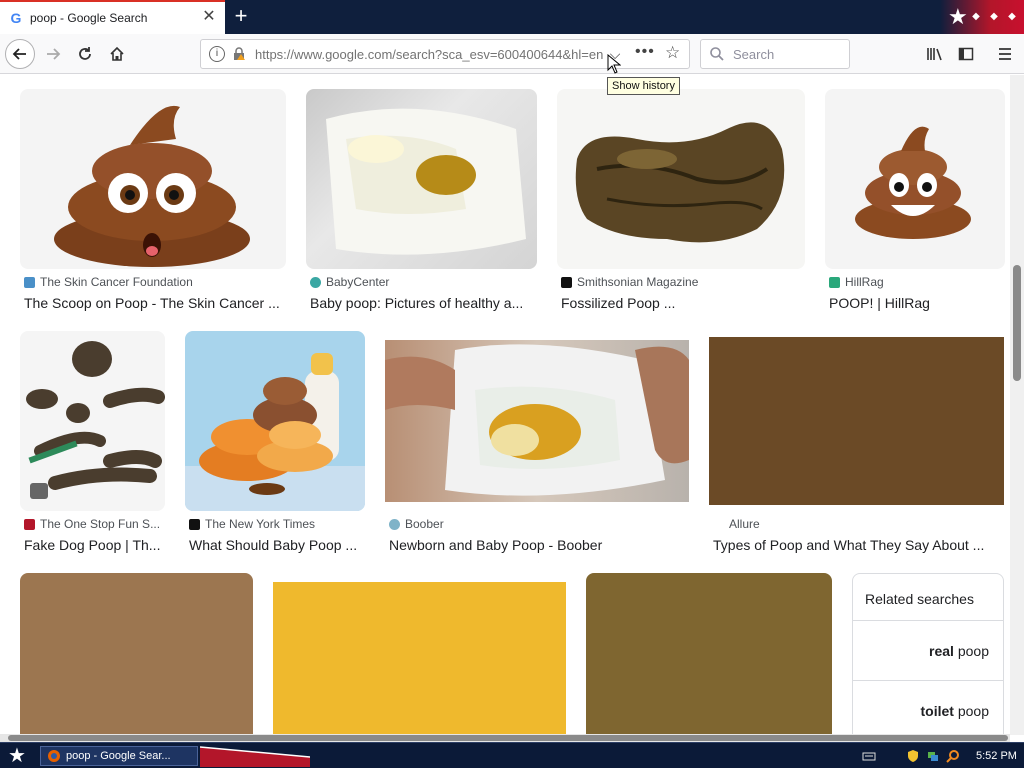 The height and width of the screenshot is (768, 1024). What do you see at coordinates (16, 18) in the screenshot?
I see `google-g-icon: G` at bounding box center [16, 18].